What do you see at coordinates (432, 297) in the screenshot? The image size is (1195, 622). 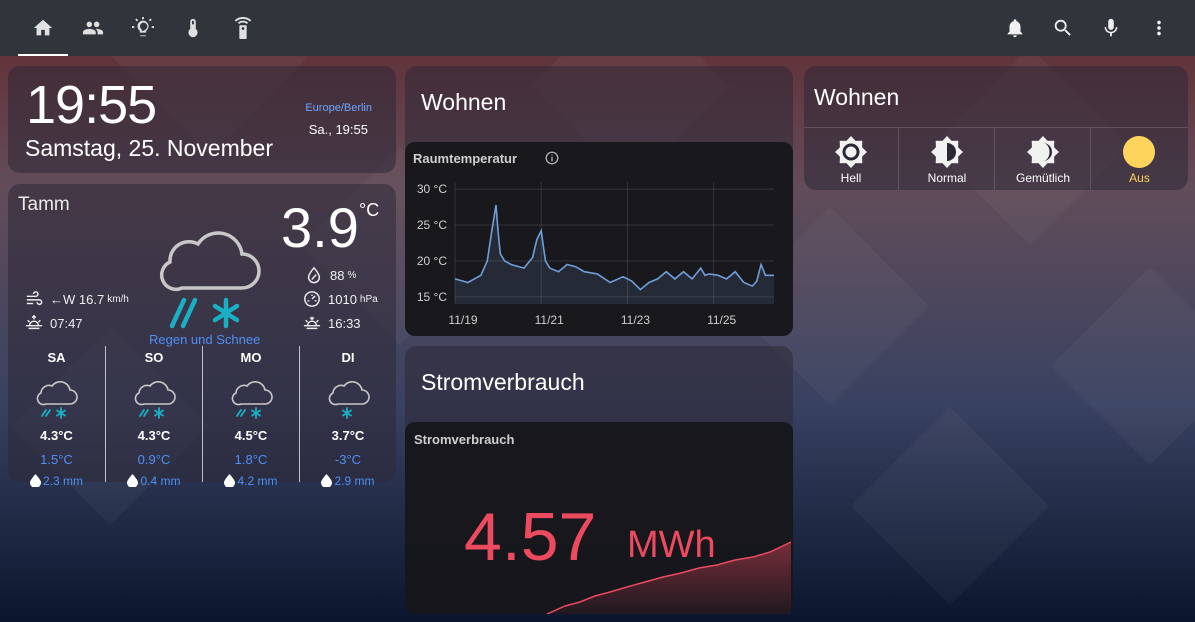 I see `y-tick-label: 15 °C` at bounding box center [432, 297].